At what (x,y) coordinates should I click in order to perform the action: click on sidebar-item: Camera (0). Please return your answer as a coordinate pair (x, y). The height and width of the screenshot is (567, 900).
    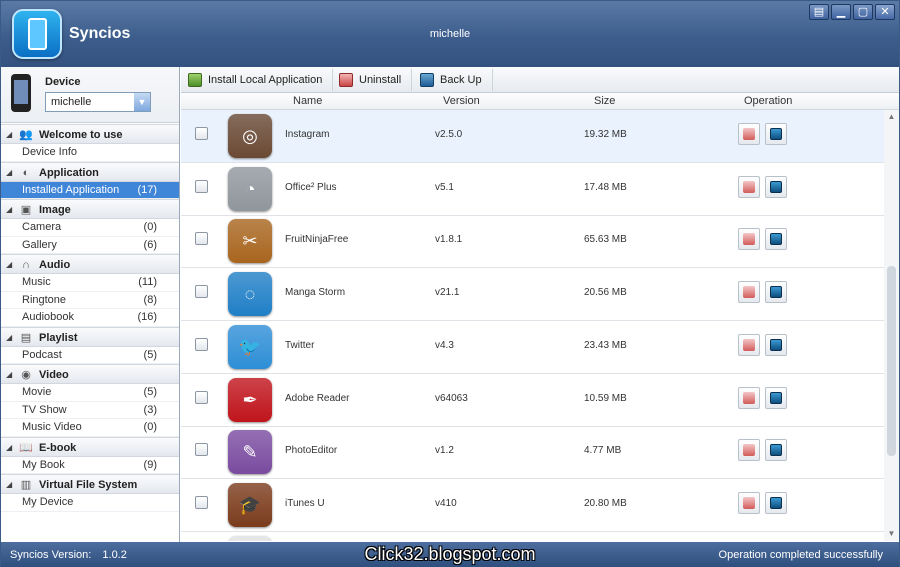
    Looking at the image, I should click on (90, 228).